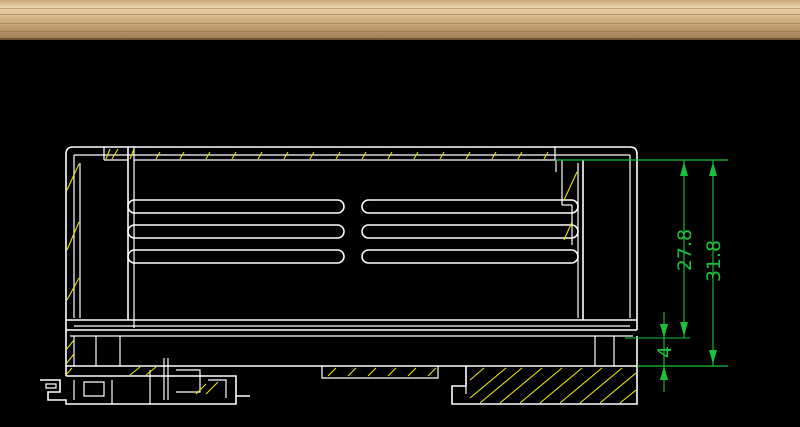  What do you see at coordinates (714, 261) in the screenshot?
I see `dimension-label-31-8: 31.8` at bounding box center [714, 261].